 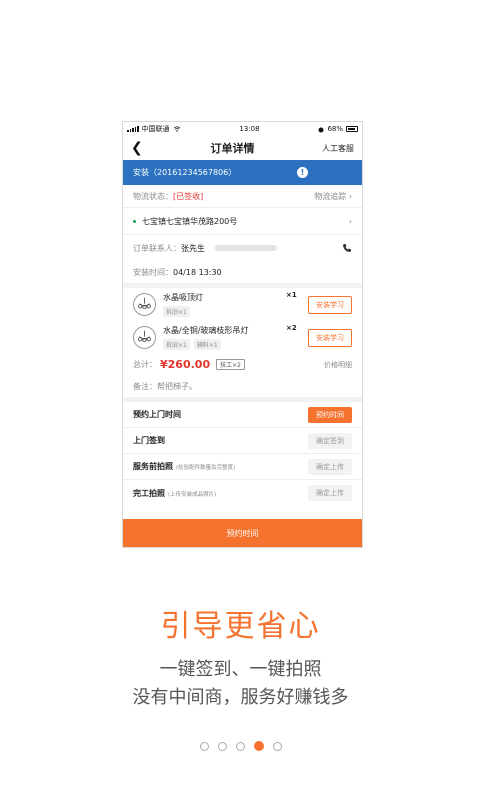 What do you see at coordinates (240, 626) in the screenshot?
I see `headline: 引导更省心` at bounding box center [240, 626].